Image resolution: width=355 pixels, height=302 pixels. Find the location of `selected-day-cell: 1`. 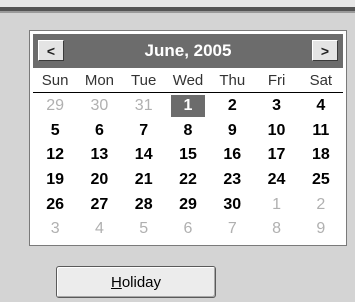

selected-day-cell: 1 is located at coordinates (188, 106).